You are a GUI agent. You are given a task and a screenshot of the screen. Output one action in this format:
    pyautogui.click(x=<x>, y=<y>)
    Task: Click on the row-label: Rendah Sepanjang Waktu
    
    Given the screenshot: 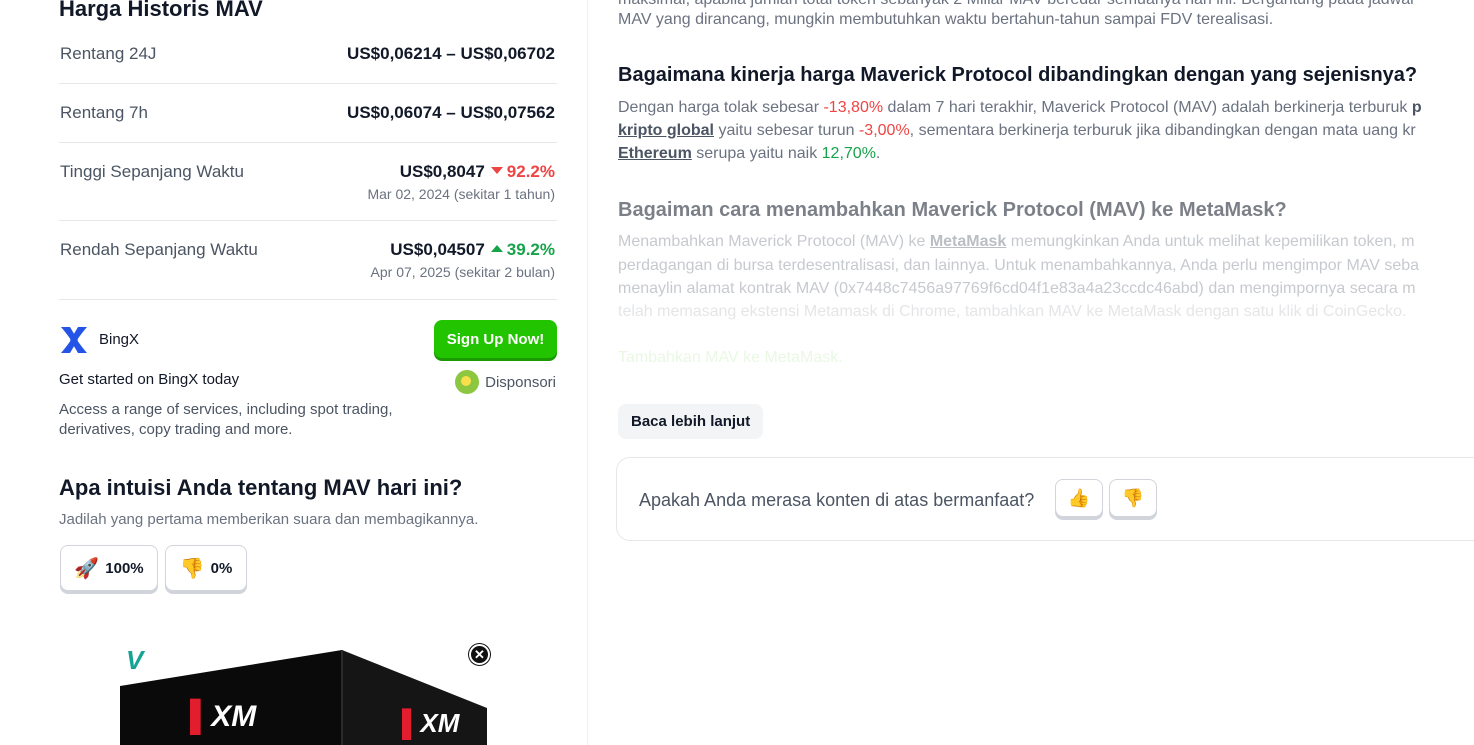 What is the action you would take?
    pyautogui.click(x=159, y=249)
    